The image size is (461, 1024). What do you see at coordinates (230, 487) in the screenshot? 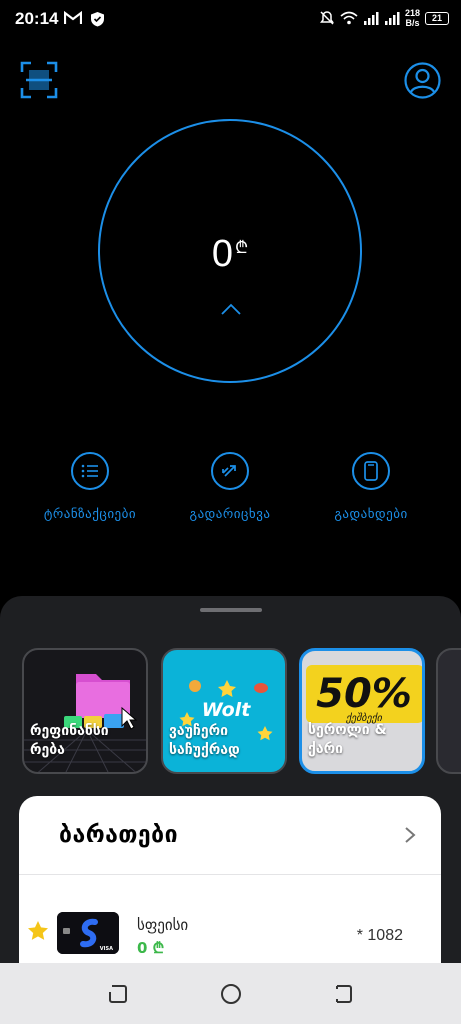
I see `action-transfer: გადარიცხვა` at bounding box center [230, 487].